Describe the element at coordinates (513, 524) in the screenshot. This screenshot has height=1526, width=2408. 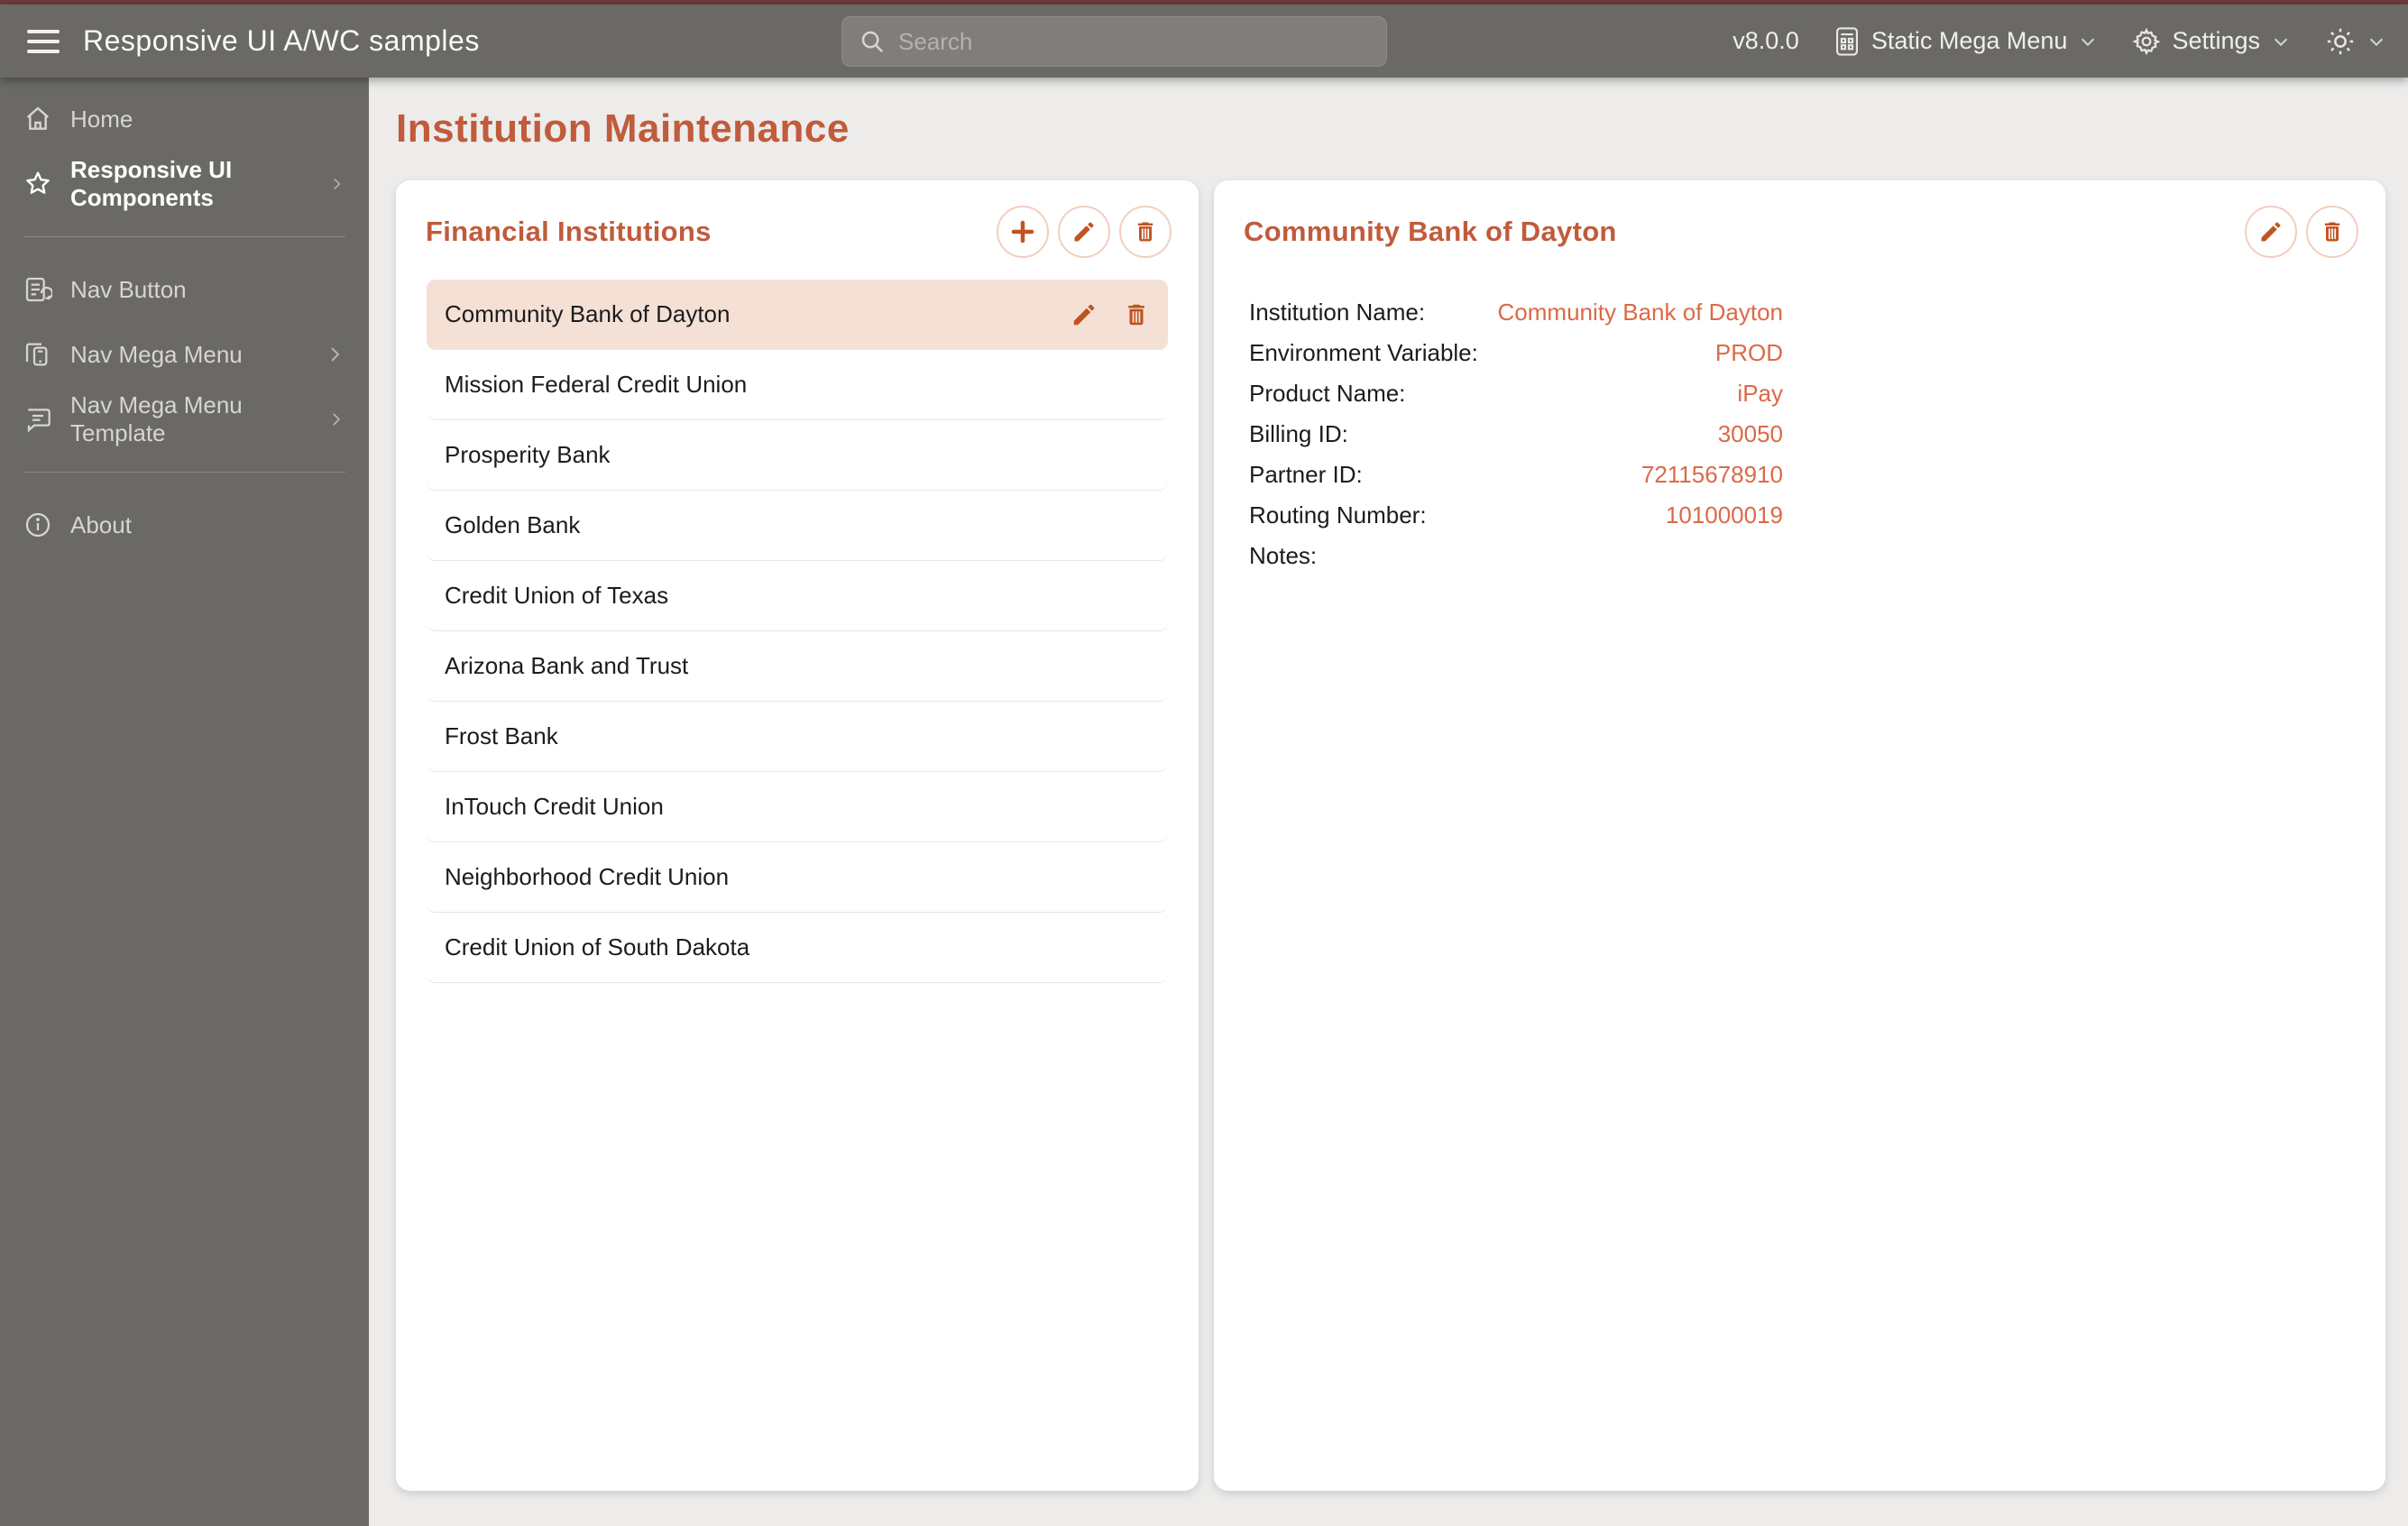
I see `institution-name: Golden Bank` at that location.